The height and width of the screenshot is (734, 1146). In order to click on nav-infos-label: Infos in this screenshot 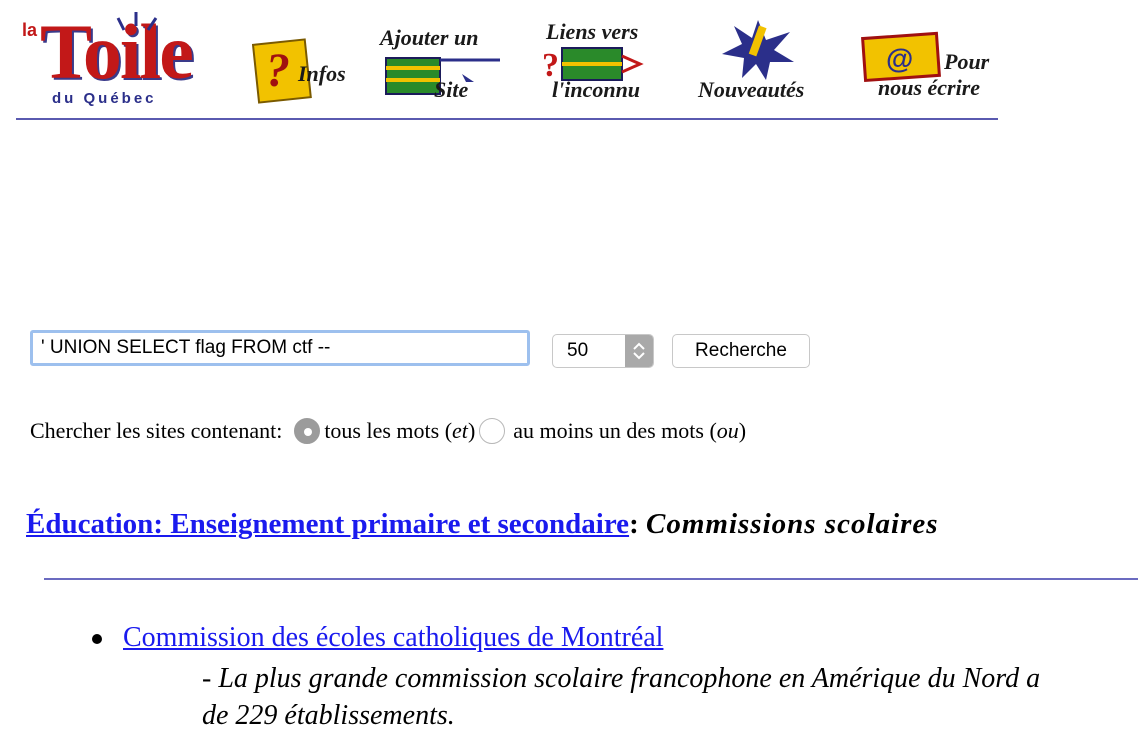, I will do `click(322, 73)`.